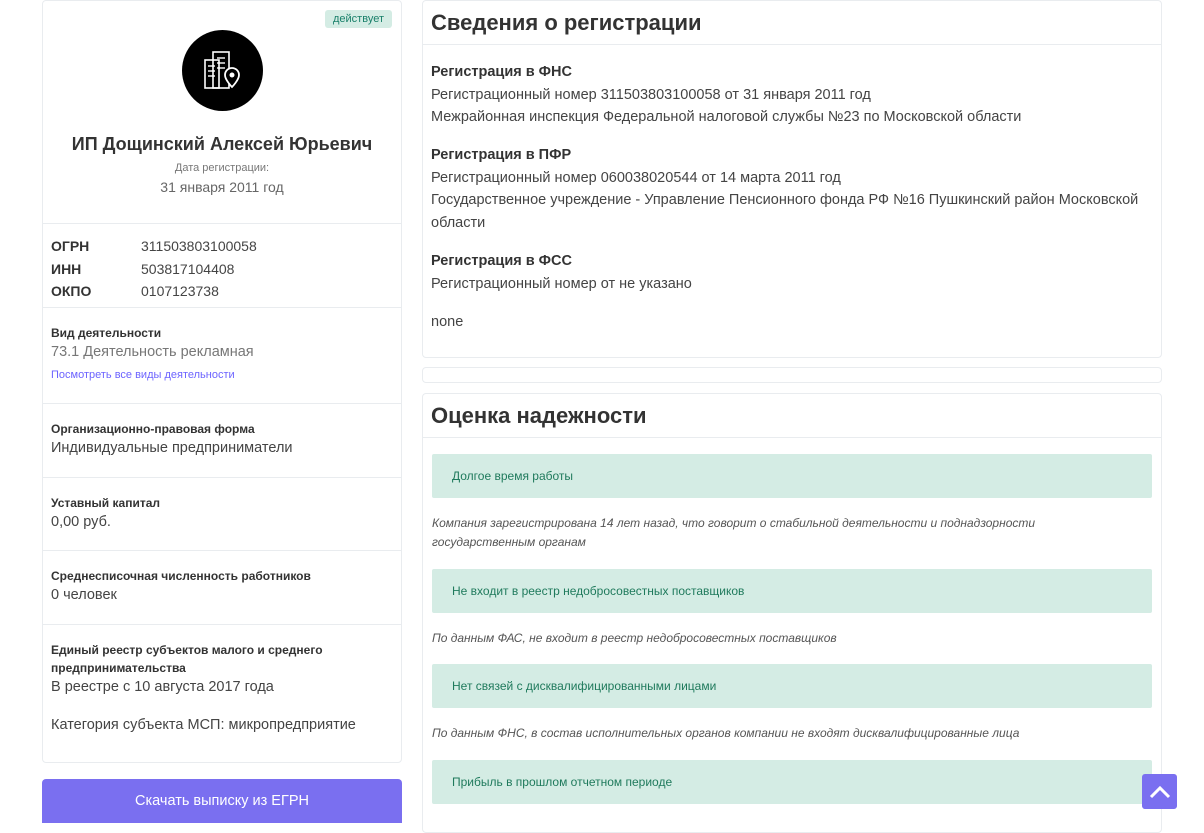  Describe the element at coordinates (181, 576) in the screenshot. I see `employees-label: Среднесписочная численность работников` at that location.